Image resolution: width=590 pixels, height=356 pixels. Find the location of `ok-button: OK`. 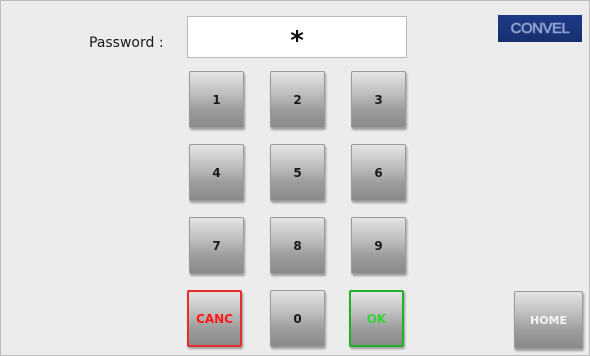

ok-button: OK is located at coordinates (376, 318).